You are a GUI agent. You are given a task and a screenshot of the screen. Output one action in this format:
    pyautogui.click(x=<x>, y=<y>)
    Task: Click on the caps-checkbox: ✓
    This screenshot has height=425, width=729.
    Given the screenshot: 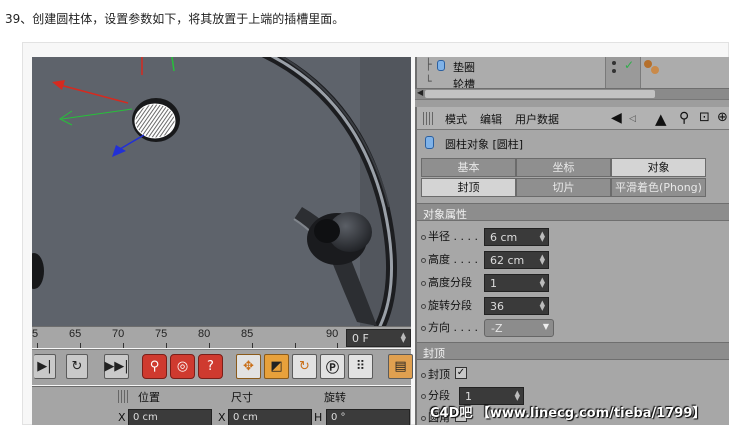 What is the action you would take?
    pyautogui.click(x=461, y=373)
    